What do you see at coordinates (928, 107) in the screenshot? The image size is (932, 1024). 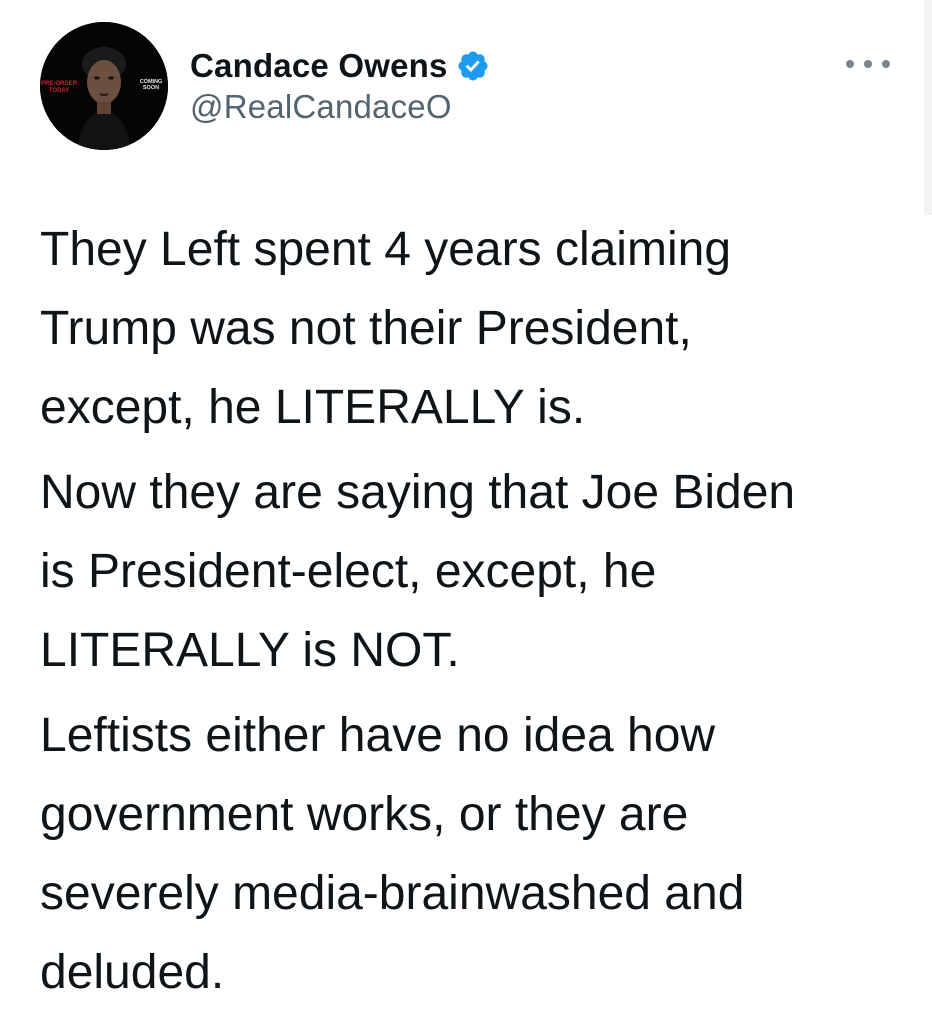 I see `scrollbar-track` at bounding box center [928, 107].